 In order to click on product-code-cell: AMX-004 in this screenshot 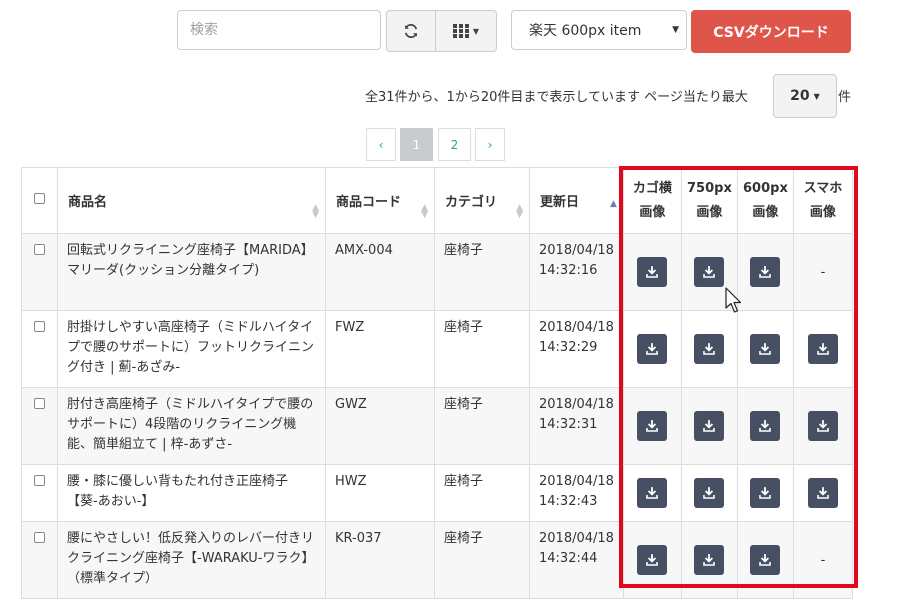, I will do `click(380, 272)`.